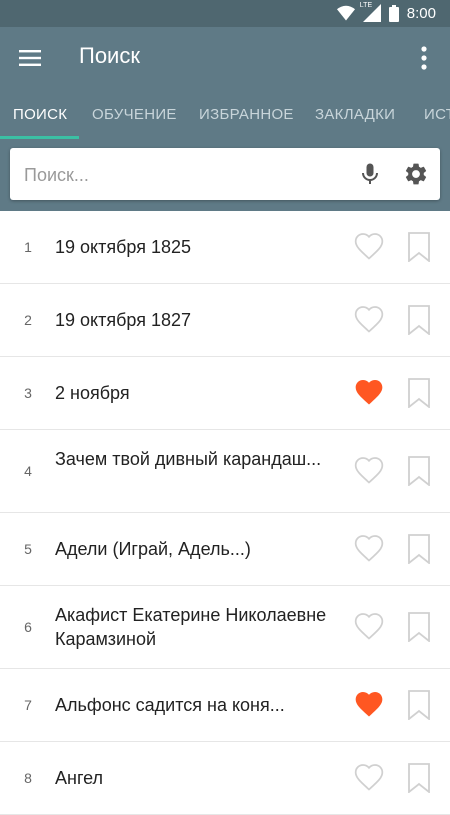 This screenshot has height=815, width=450. I want to click on clock: 8:00, so click(421, 13).